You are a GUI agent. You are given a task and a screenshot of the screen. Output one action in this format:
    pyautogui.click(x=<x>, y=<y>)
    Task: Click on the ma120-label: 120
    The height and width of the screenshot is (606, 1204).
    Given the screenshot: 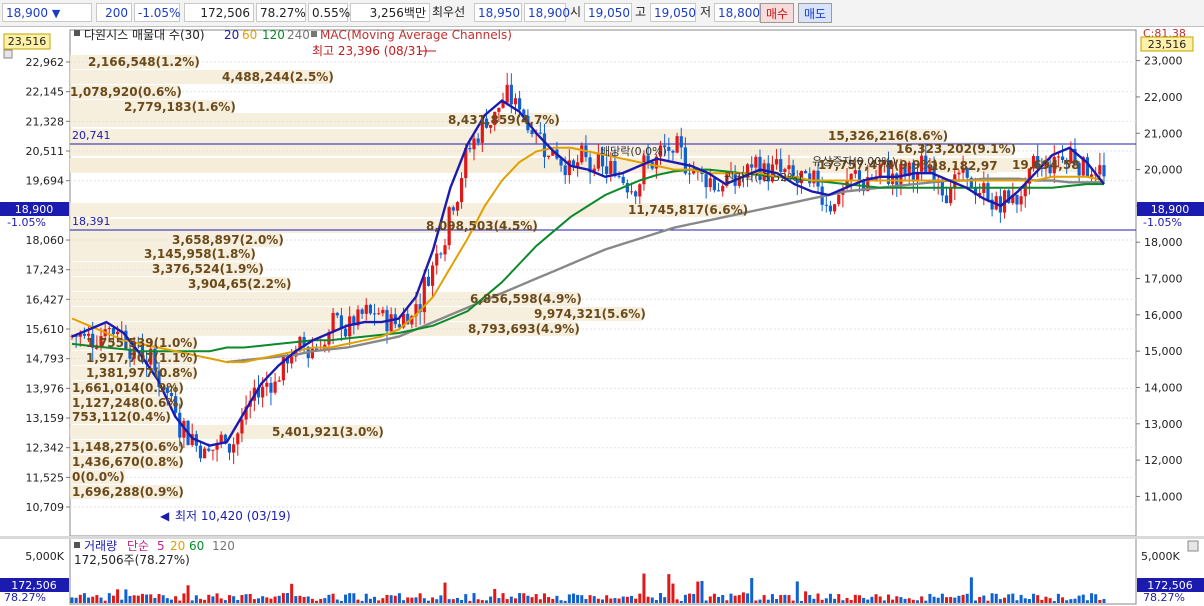 What is the action you would take?
    pyautogui.click(x=273, y=35)
    